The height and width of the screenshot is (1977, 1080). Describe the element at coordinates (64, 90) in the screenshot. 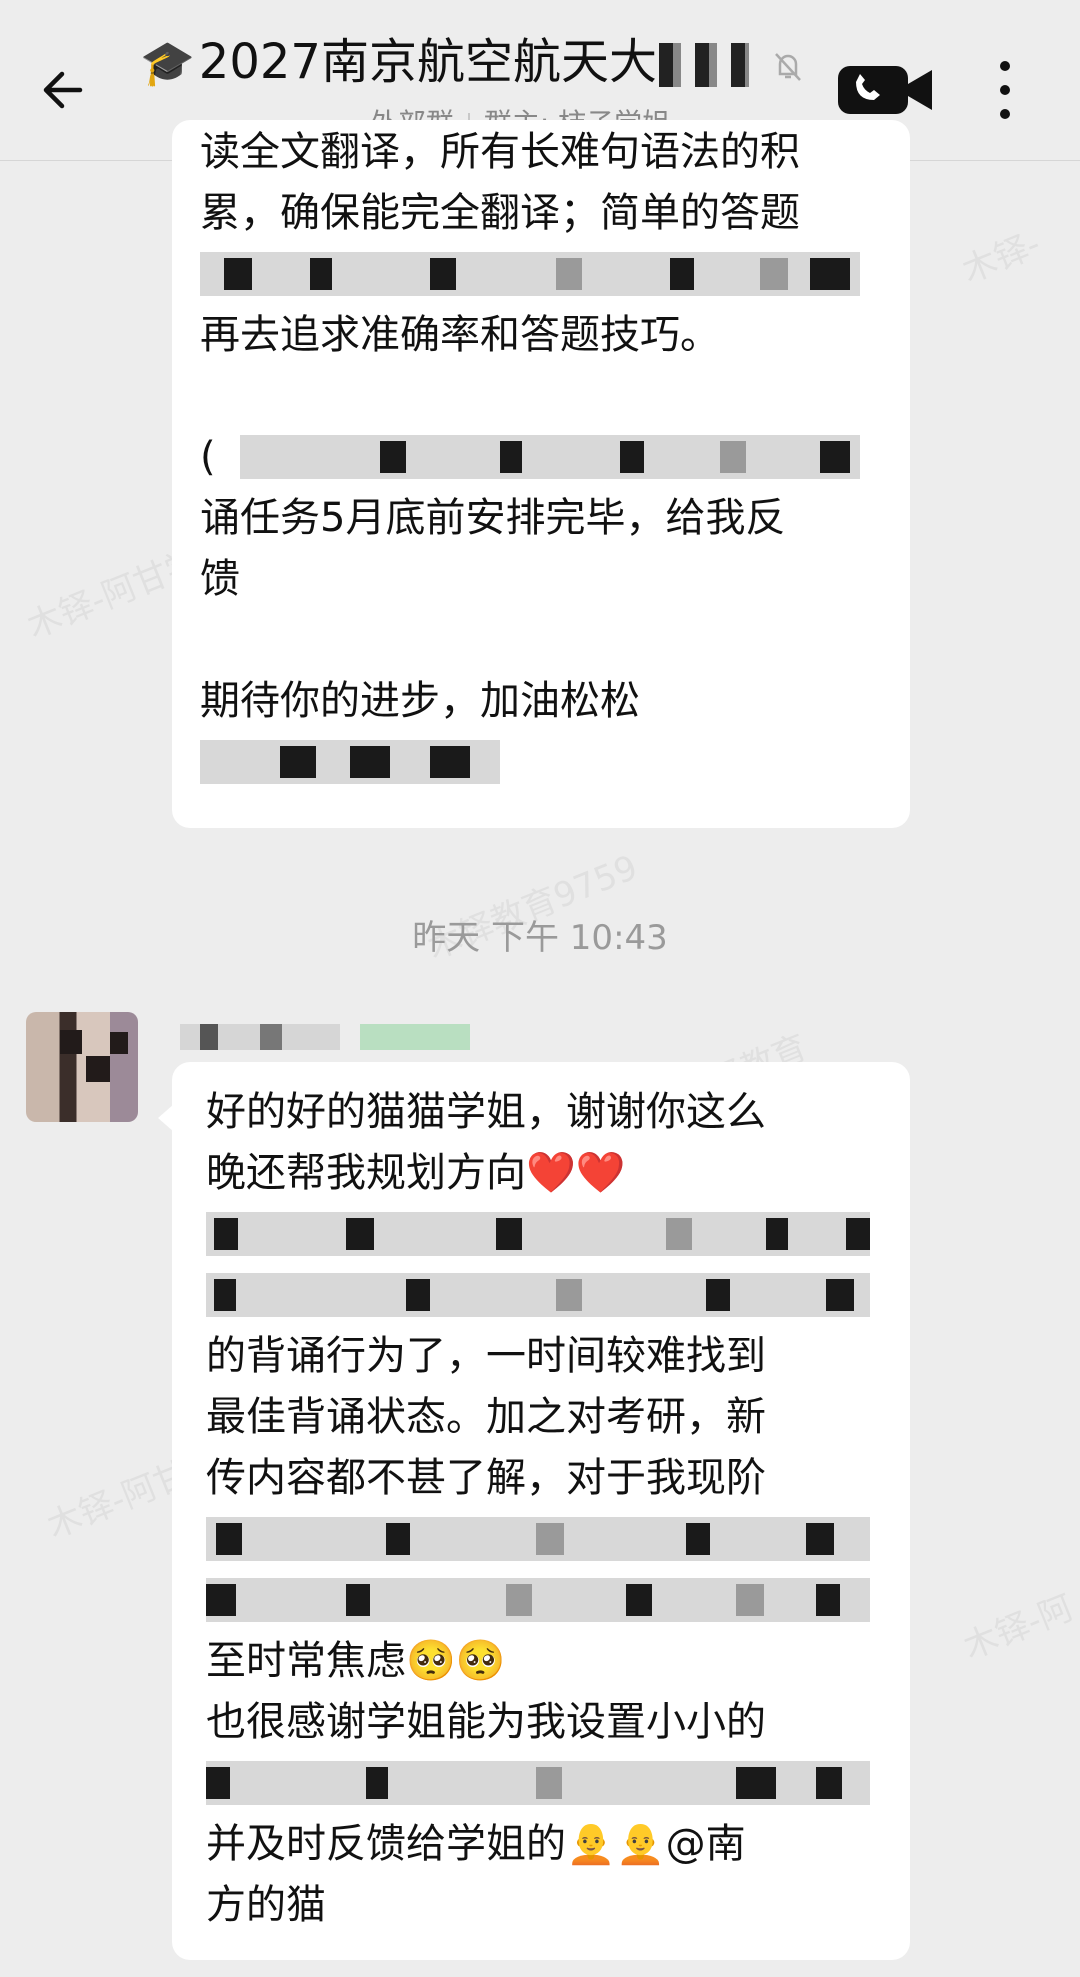

I see `back-arrow-icon` at that location.